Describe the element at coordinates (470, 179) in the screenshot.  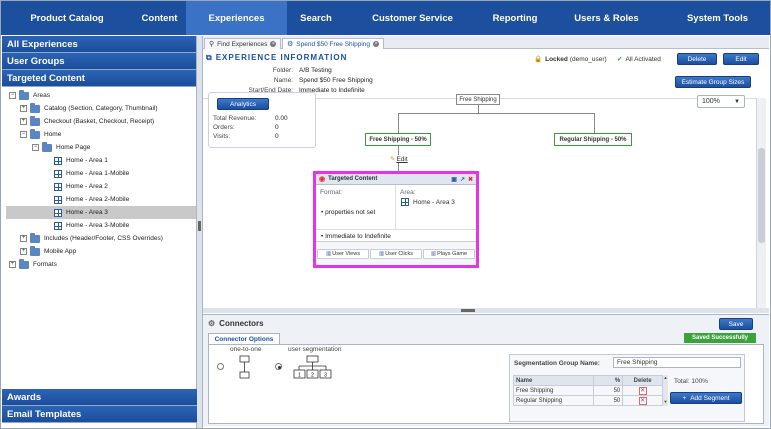
I see `close-icon: ✖` at that location.